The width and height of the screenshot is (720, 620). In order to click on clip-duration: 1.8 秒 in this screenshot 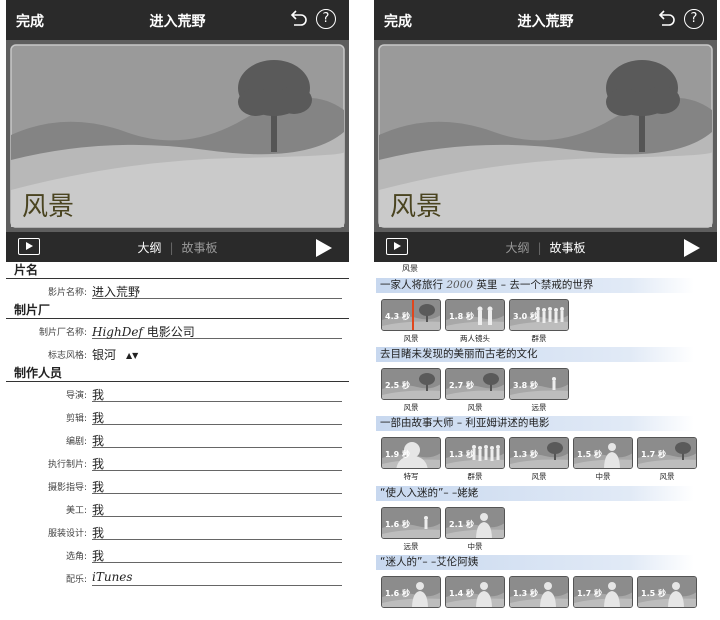, I will do `click(461, 316)`.